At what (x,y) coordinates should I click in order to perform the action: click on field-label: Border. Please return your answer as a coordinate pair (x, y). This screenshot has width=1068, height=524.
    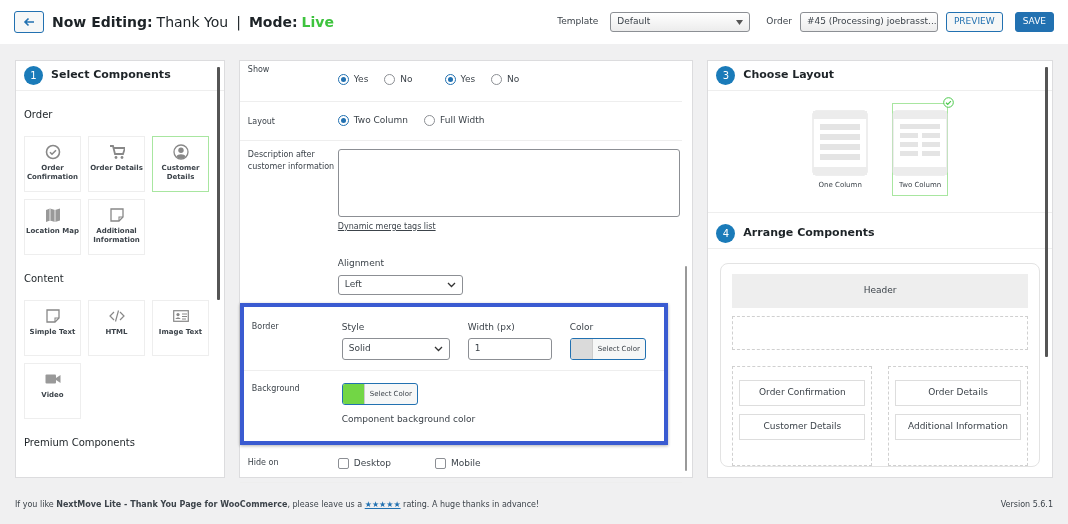
    Looking at the image, I should click on (265, 326).